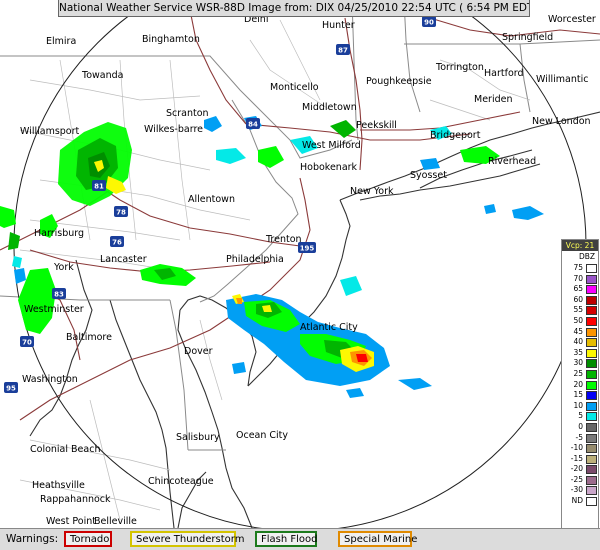 This screenshot has width=600, height=550. What do you see at coordinates (527, 37) in the screenshot?
I see `city-label: Springfield` at bounding box center [527, 37].